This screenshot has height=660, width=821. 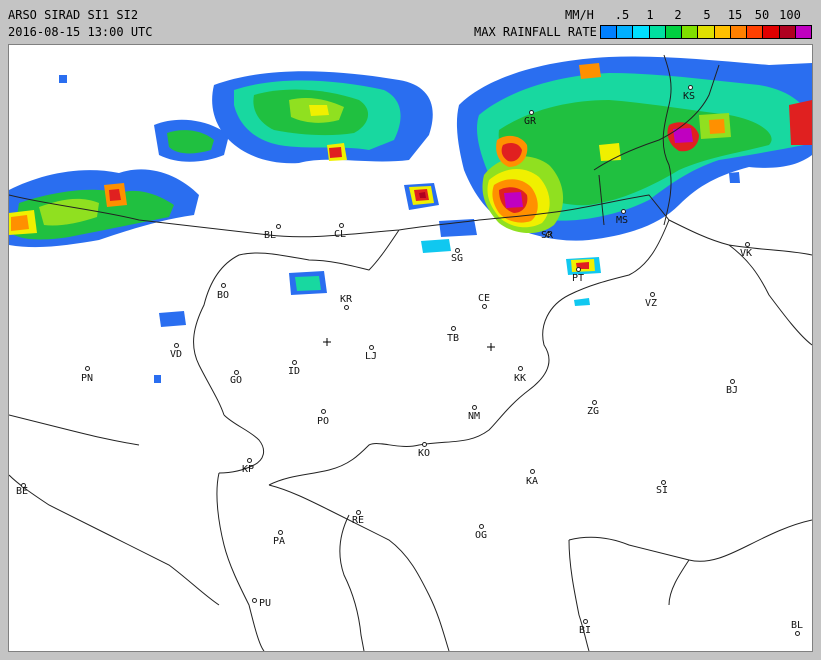 I want to click on city-label: KP, so click(x=248, y=469).